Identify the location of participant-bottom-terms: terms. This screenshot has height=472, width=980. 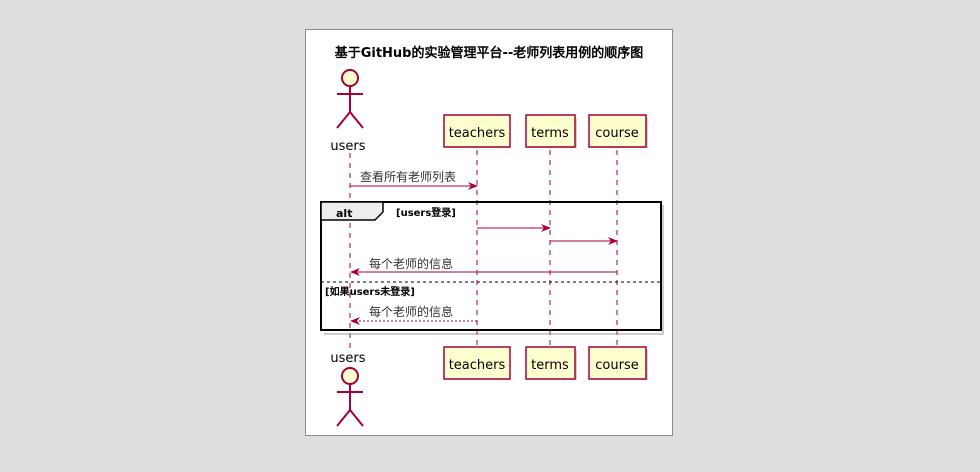
(551, 363).